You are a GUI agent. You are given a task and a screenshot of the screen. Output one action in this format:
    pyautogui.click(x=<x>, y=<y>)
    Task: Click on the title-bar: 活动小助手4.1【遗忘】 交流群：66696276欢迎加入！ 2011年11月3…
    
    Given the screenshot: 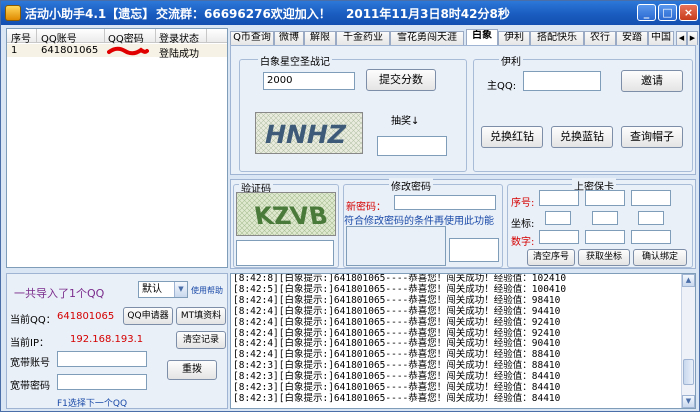 What is the action you would take?
    pyautogui.click(x=350, y=13)
    